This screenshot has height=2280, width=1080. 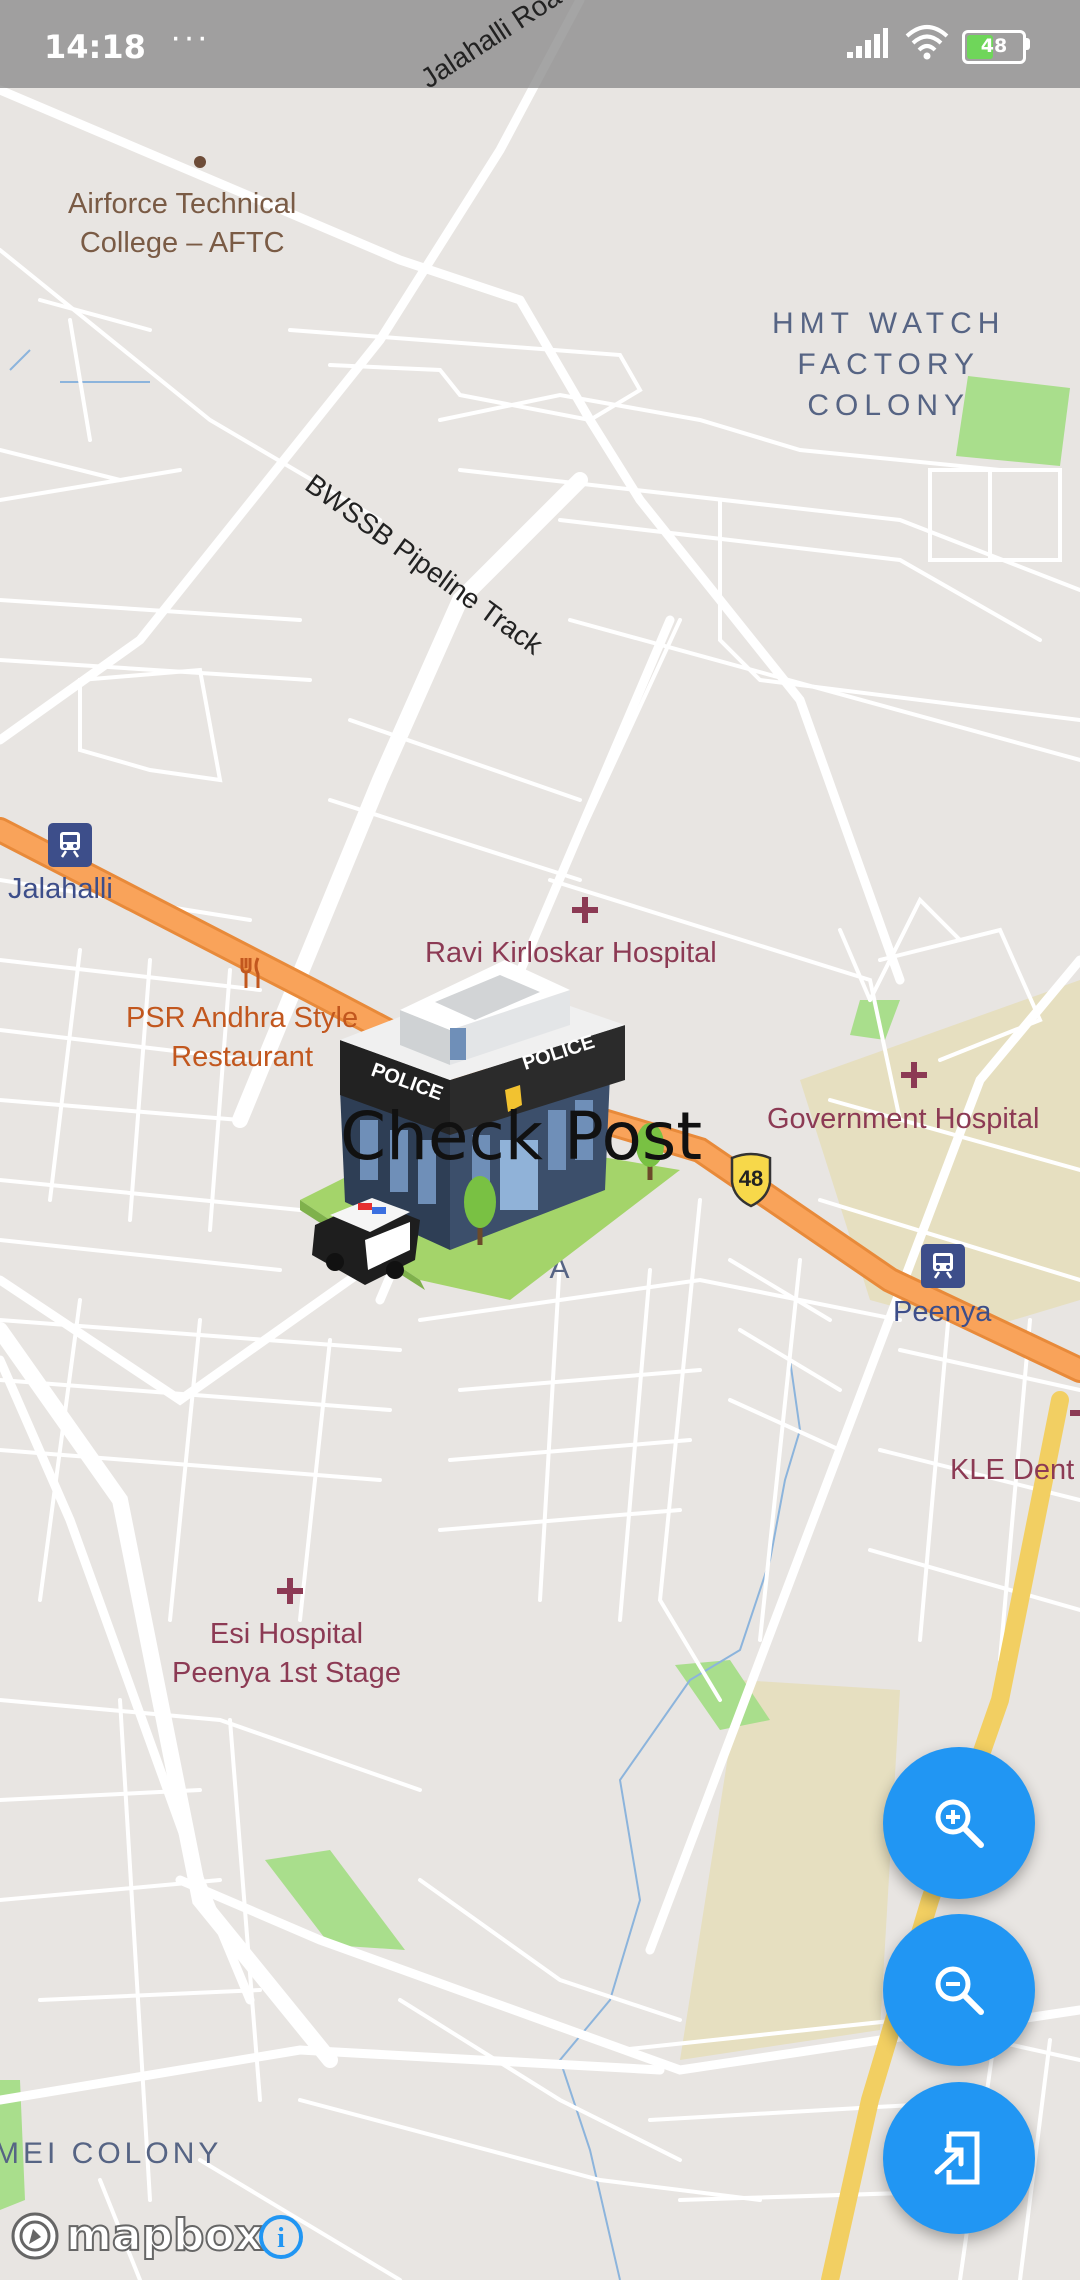 I want to click on signal-icon, so click(x=867, y=43).